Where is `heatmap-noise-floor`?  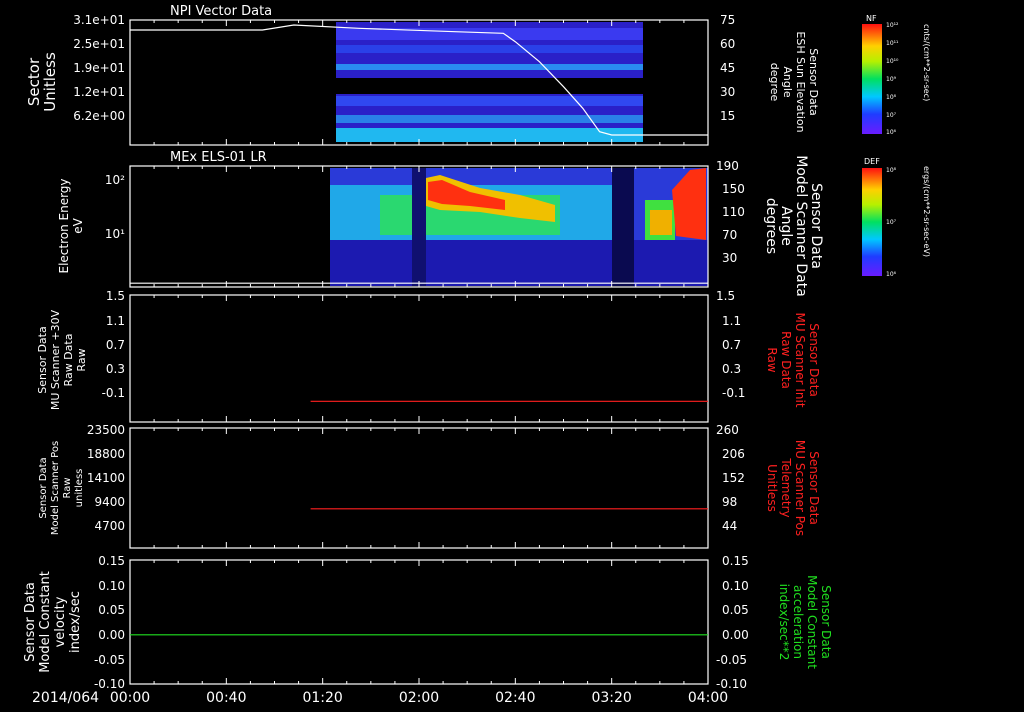 heatmap-noise-floor is located at coordinates (519, 263).